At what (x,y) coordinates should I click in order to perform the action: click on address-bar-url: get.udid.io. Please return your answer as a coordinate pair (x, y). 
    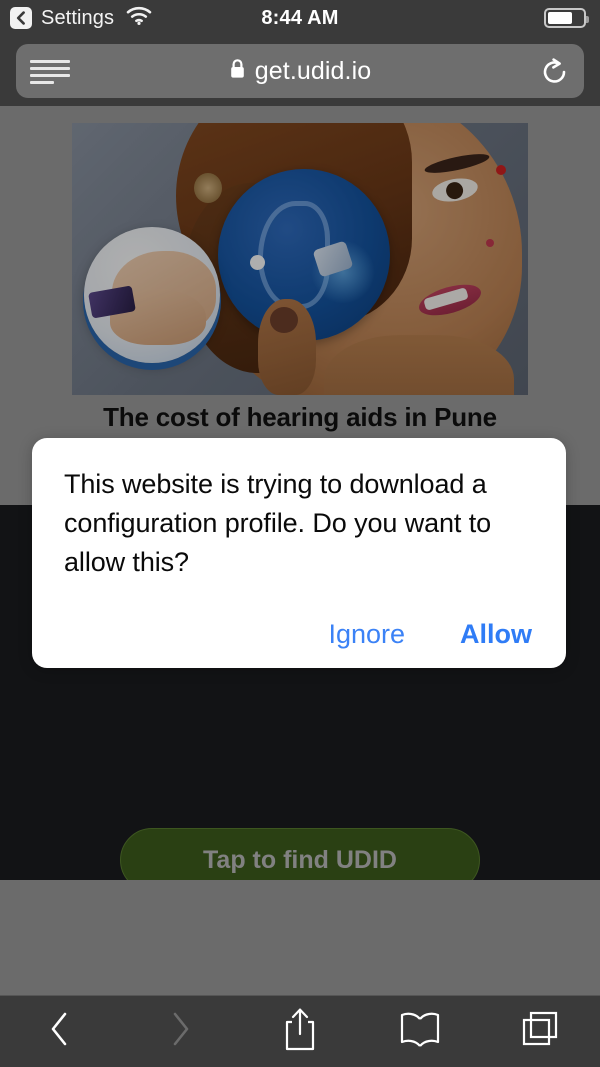
    Looking at the image, I should click on (313, 70).